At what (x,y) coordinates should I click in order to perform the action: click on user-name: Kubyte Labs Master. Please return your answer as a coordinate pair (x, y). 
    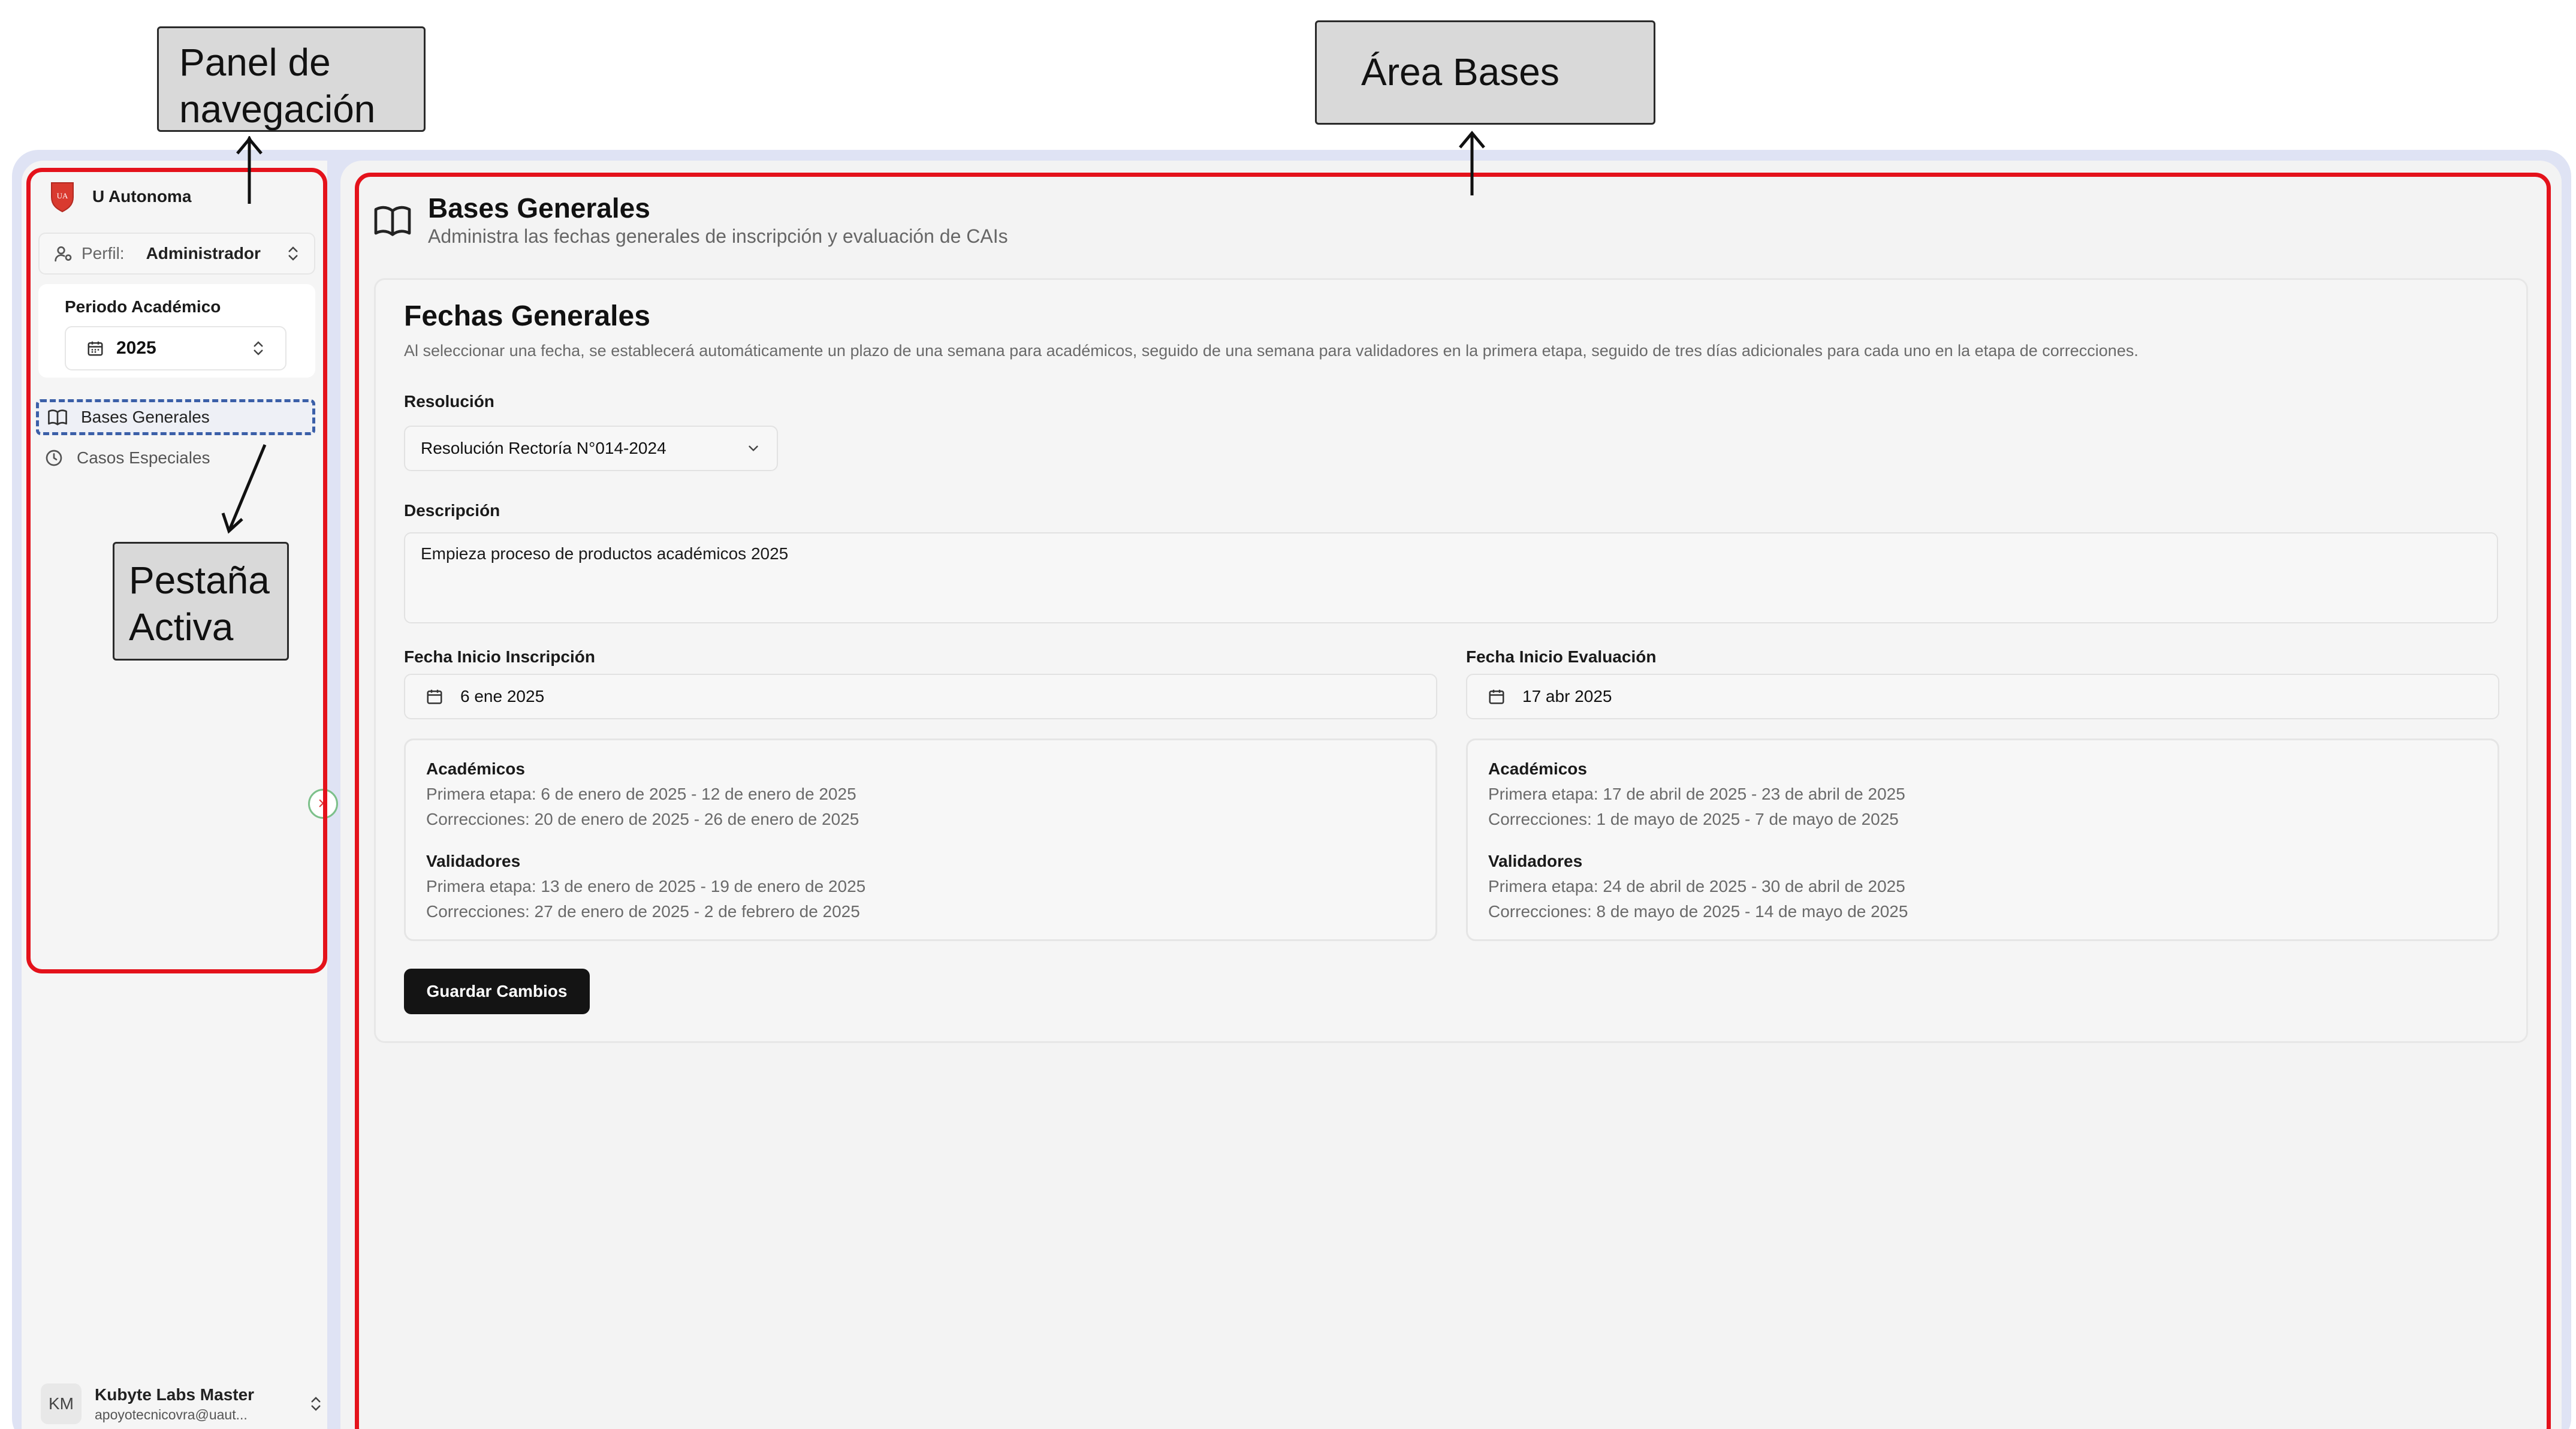
    Looking at the image, I should click on (175, 1394).